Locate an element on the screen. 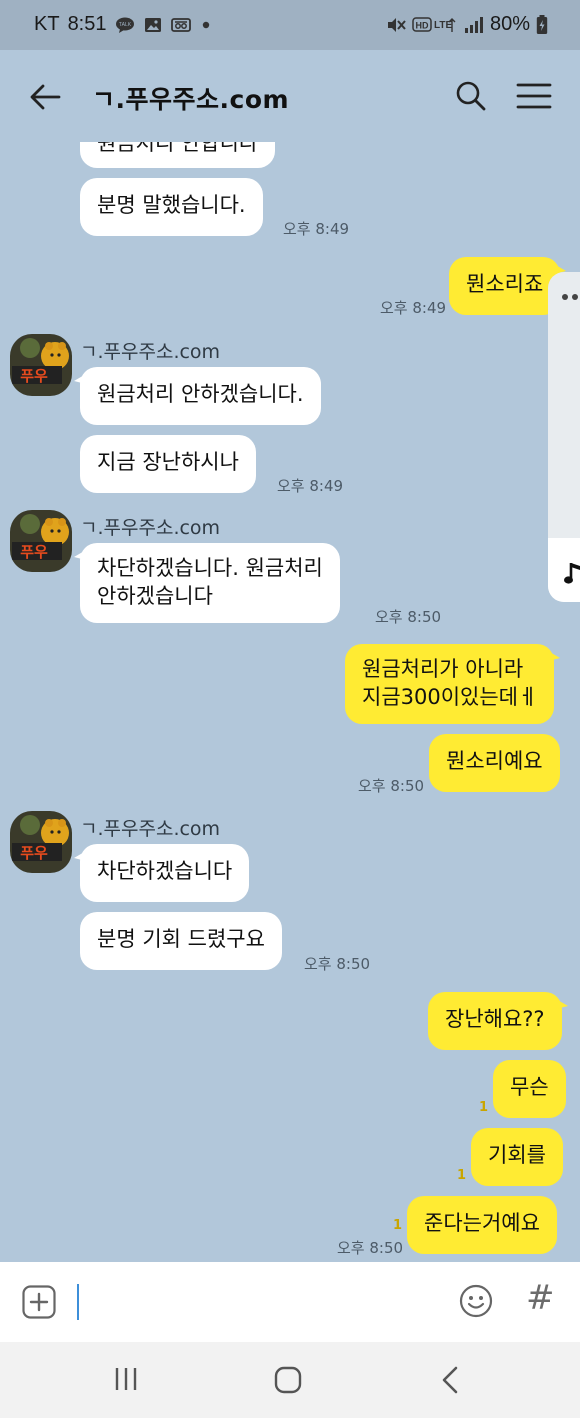 This screenshot has height=1418, width=580. message-bubble-sent: 장난해요?? is located at coordinates (498, 1021).